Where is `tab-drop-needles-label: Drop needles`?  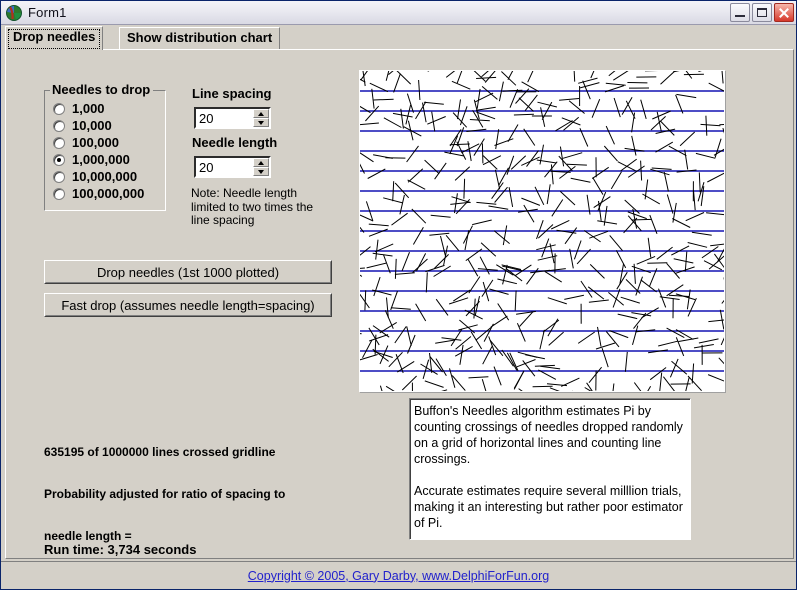
tab-drop-needles-label: Drop needles is located at coordinates (54, 36).